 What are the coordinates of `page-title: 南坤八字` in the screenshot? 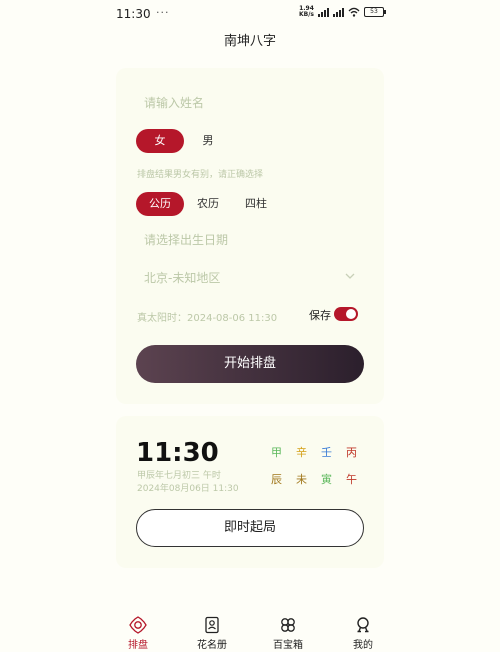 It's located at (249, 41).